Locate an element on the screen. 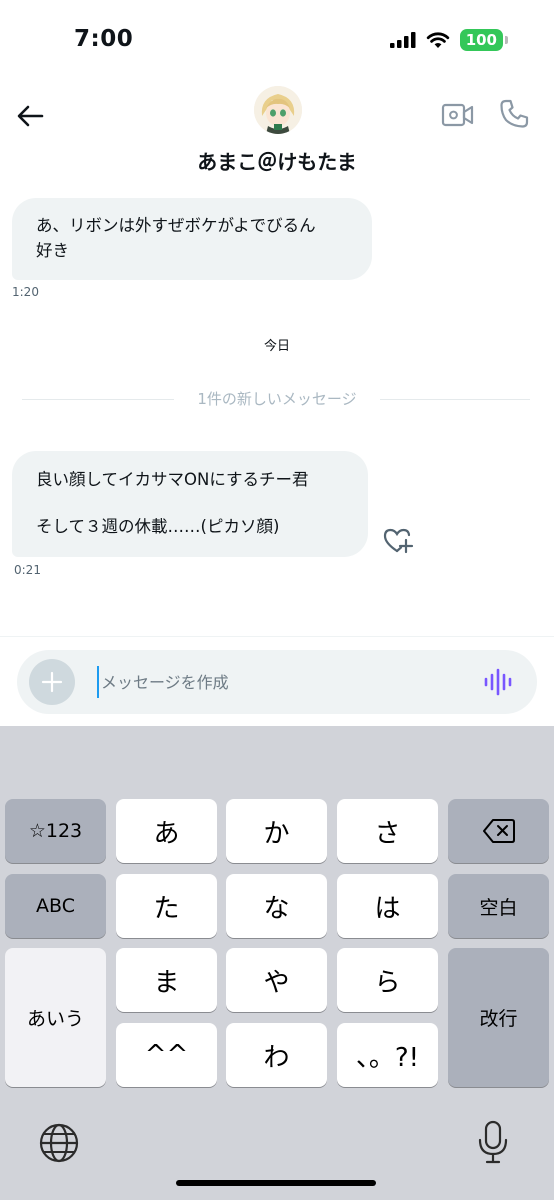 The height and width of the screenshot is (1200, 554). signal-icon is located at coordinates (402, 40).